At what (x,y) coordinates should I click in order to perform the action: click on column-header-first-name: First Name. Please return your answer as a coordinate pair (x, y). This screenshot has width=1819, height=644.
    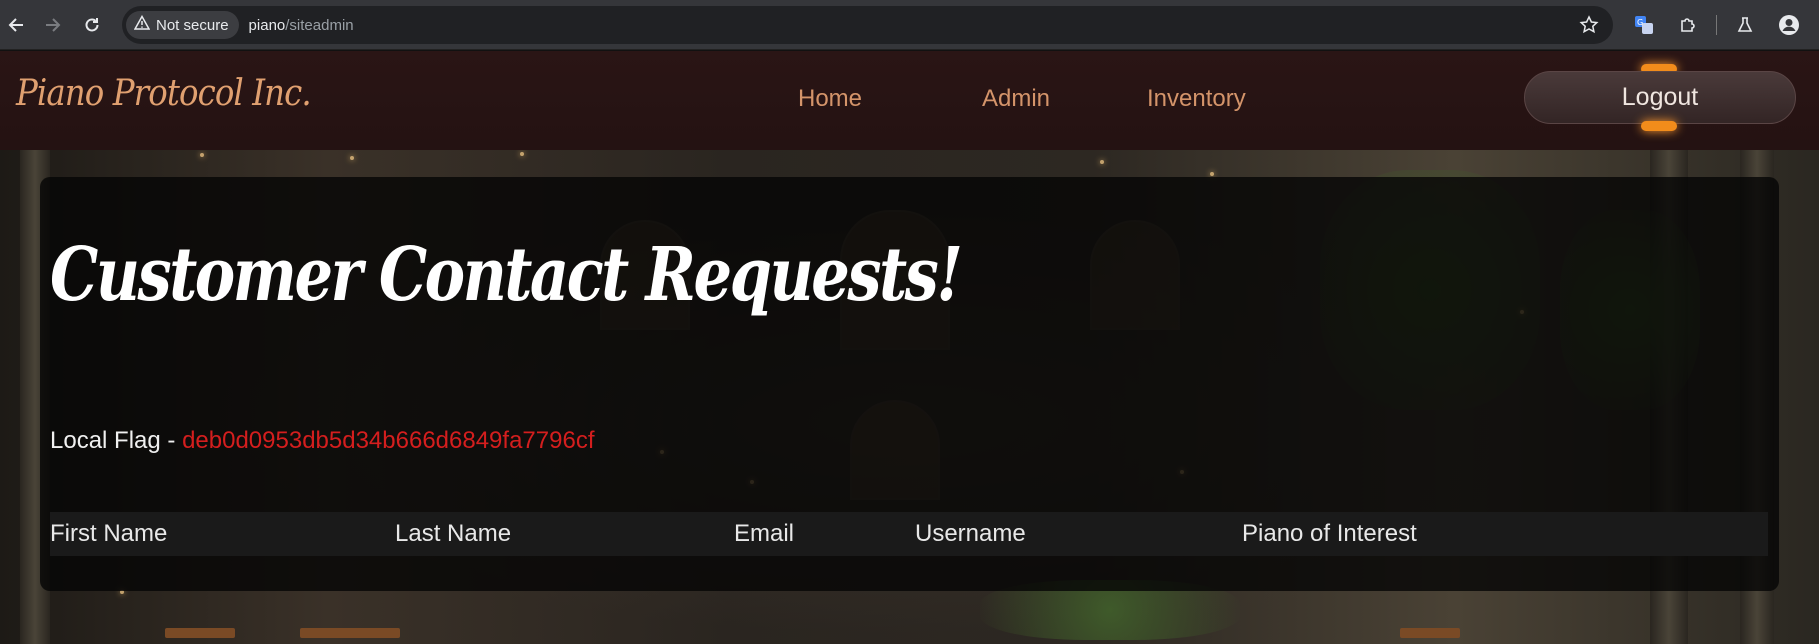
    Looking at the image, I should click on (109, 533).